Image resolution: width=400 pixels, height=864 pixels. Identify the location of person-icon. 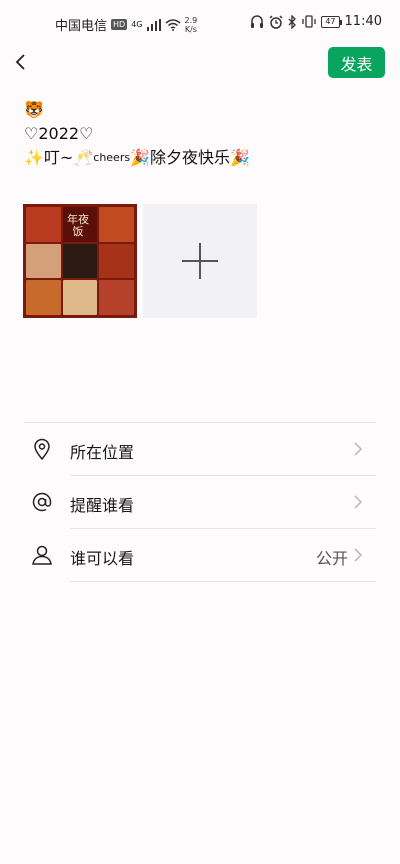
(42, 555).